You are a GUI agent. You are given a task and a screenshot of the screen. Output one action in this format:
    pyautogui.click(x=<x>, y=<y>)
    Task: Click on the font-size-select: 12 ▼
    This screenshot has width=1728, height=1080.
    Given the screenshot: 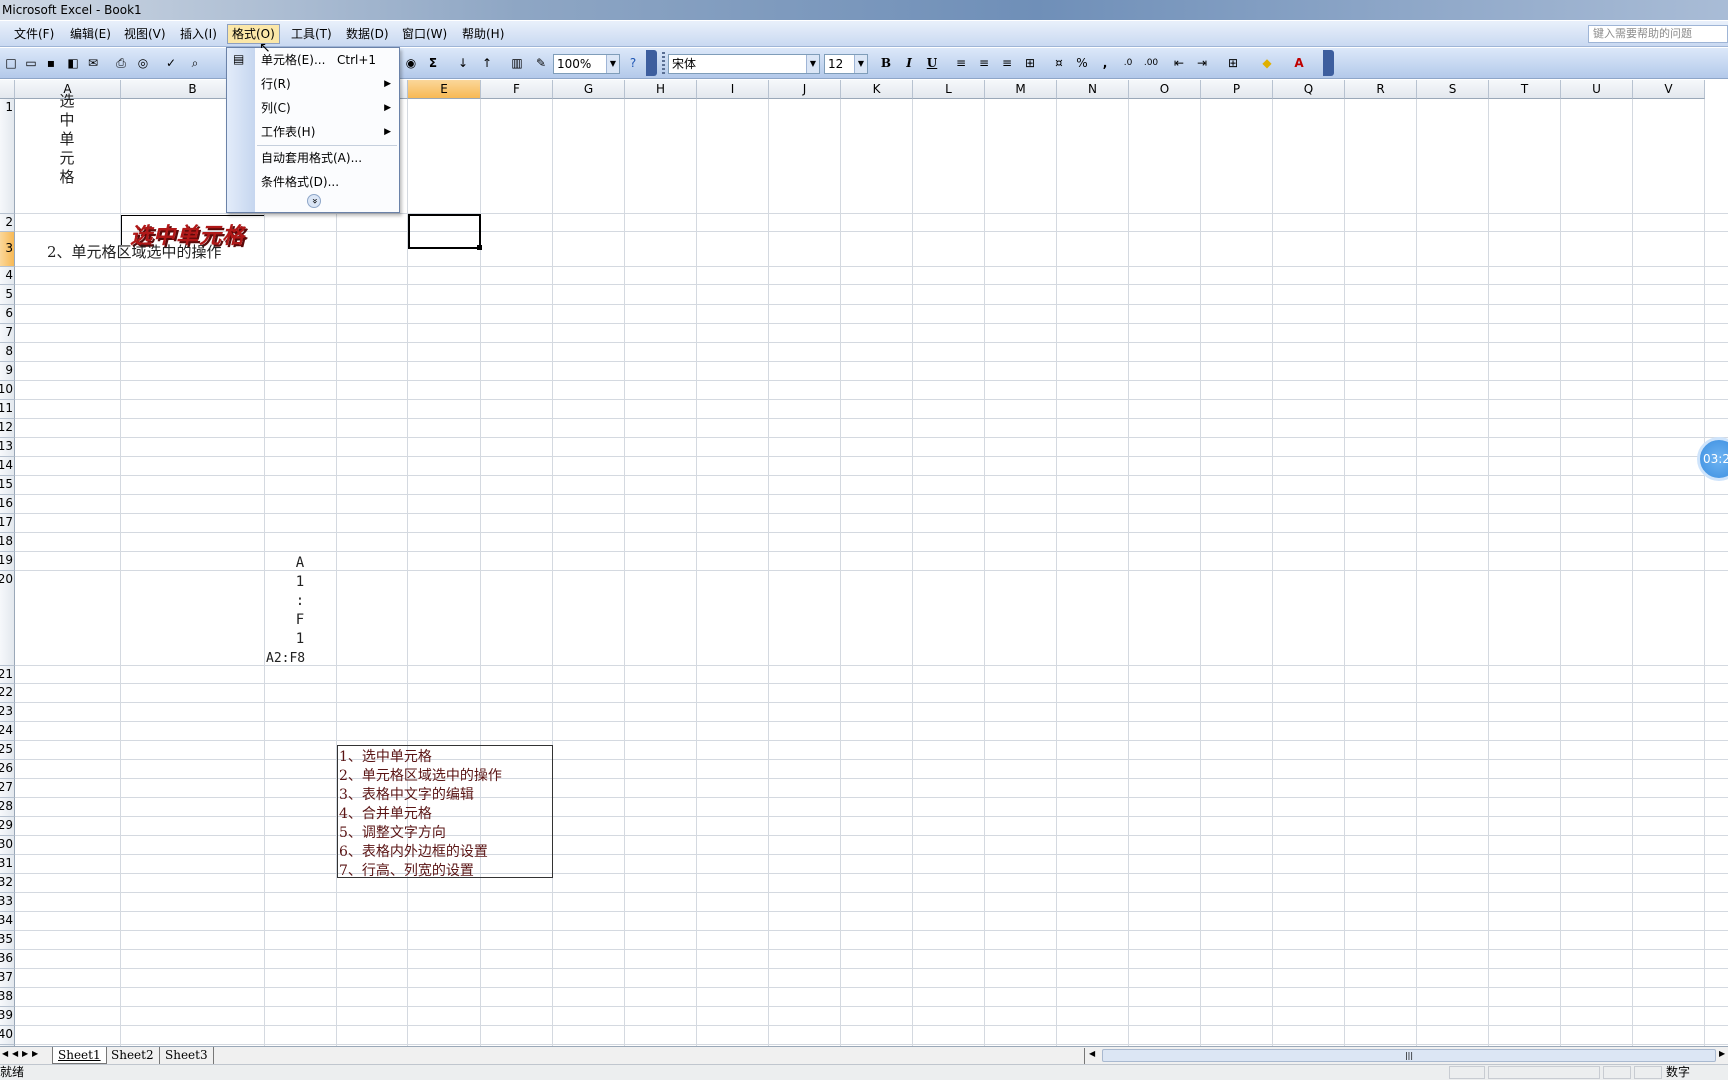 What is the action you would take?
    pyautogui.click(x=846, y=64)
    